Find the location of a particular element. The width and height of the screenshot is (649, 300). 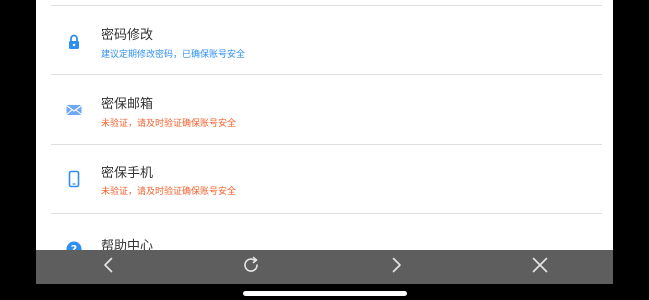

settings-item-title: 密保手机 is located at coordinates (127, 173).